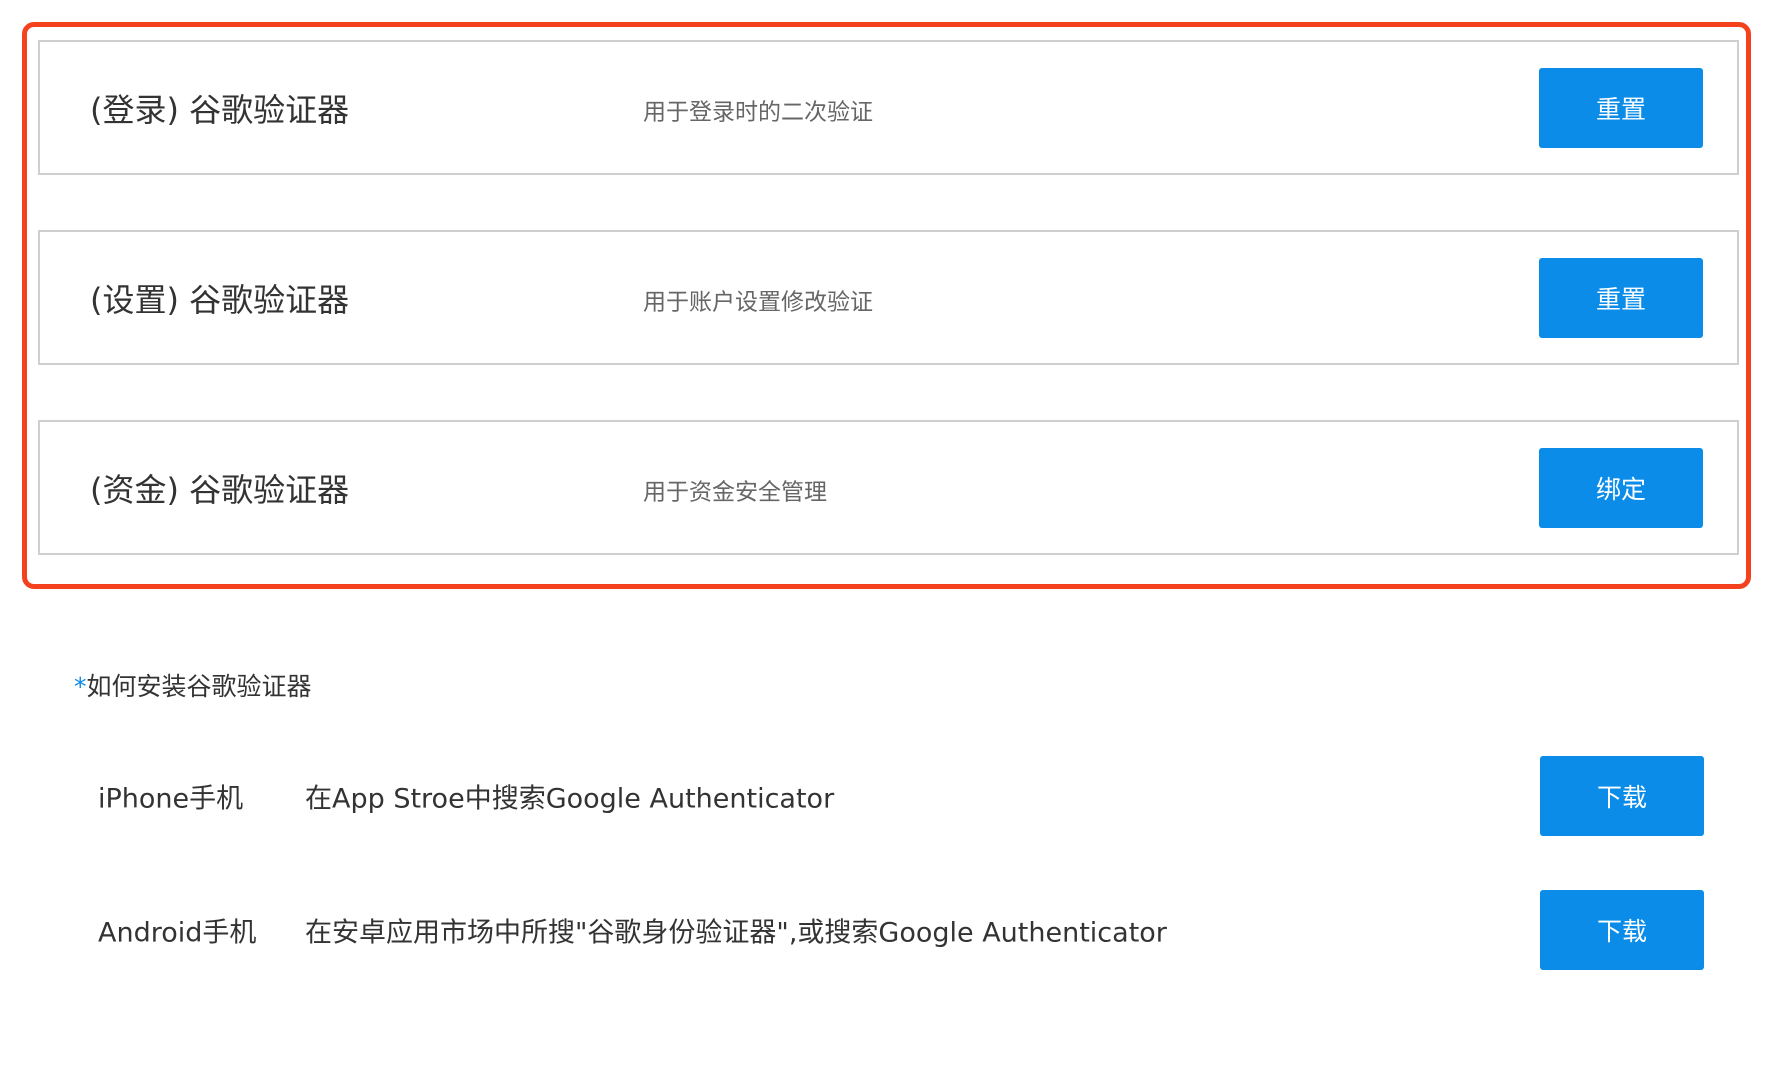 This screenshot has width=1778, height=1088. I want to click on iphone-install-instruction: 在App Stroe中搜索Google Authenticator, so click(570, 799).